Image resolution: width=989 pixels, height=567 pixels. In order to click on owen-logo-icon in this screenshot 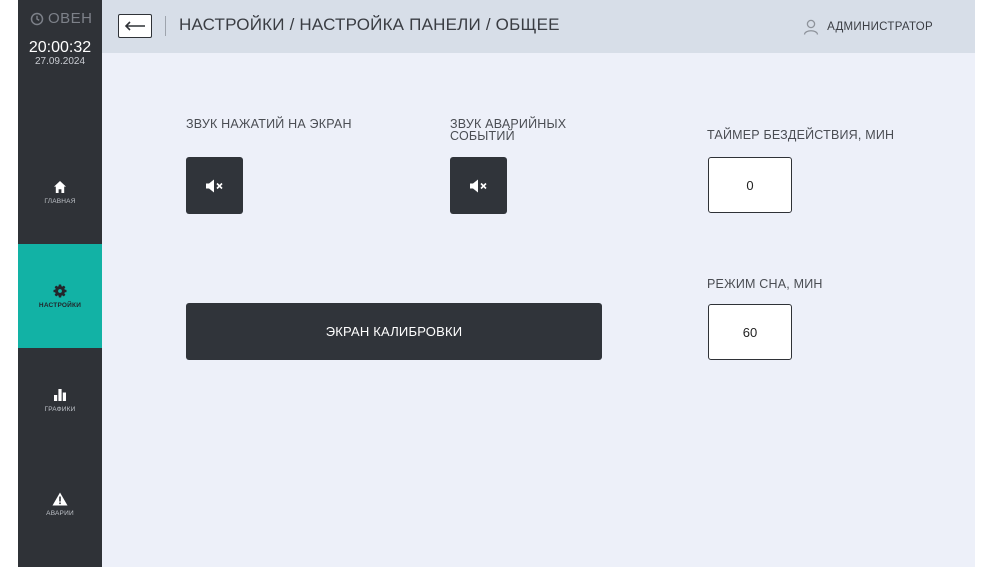, I will do `click(37, 18)`.